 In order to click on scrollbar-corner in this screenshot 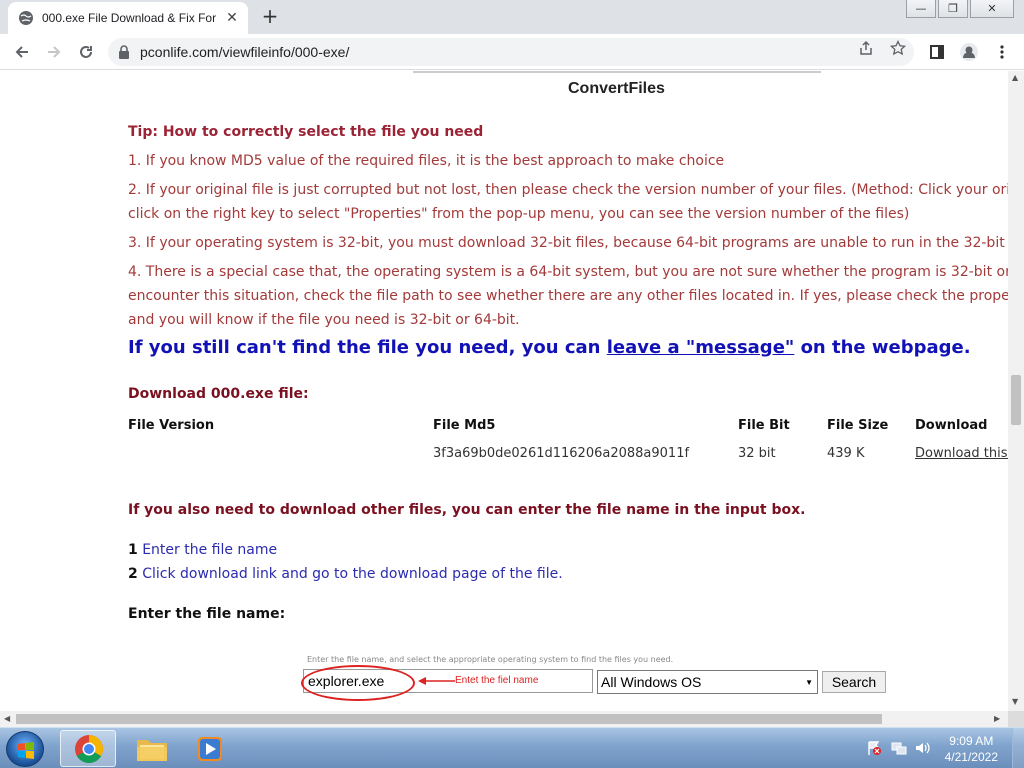, I will do `click(1016, 719)`.